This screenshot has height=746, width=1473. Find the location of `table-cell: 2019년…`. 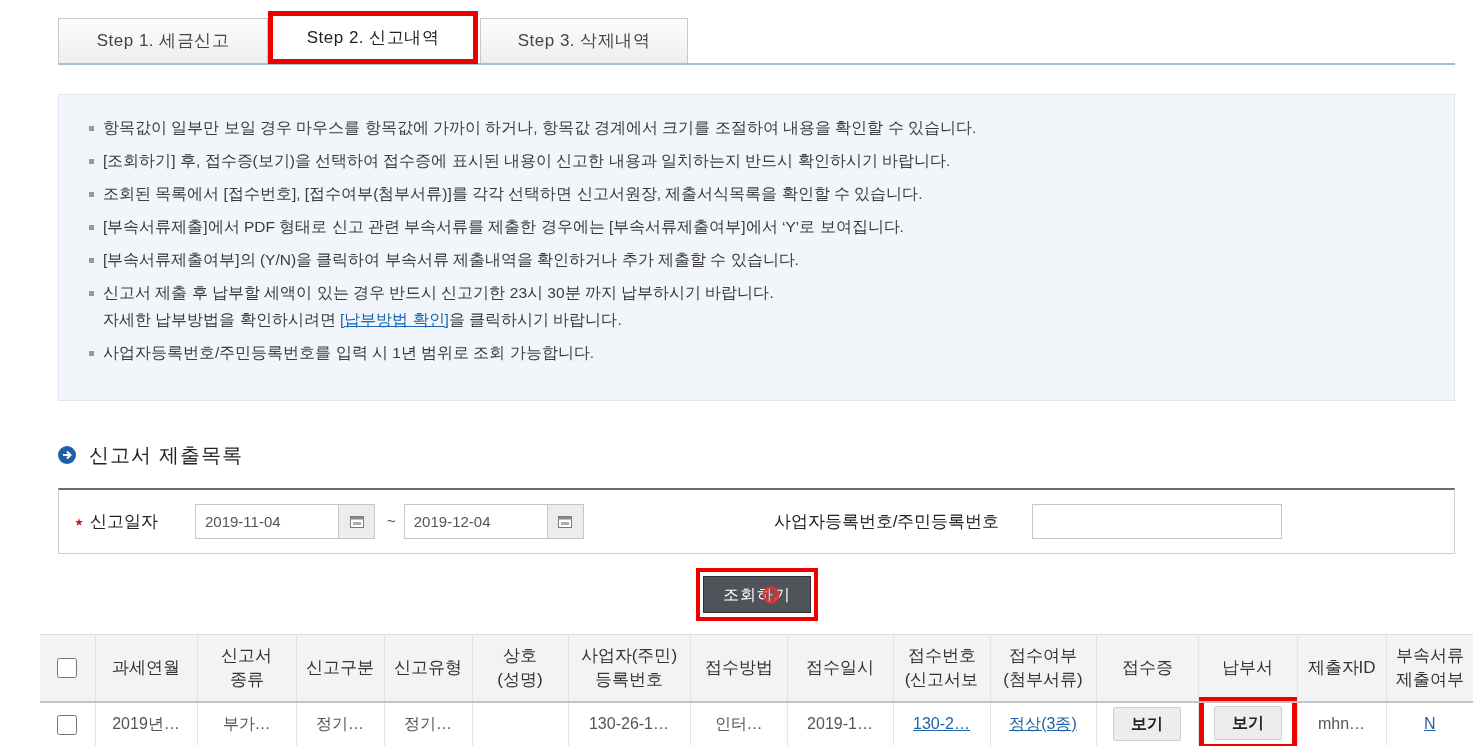

table-cell: 2019년… is located at coordinates (146, 723).